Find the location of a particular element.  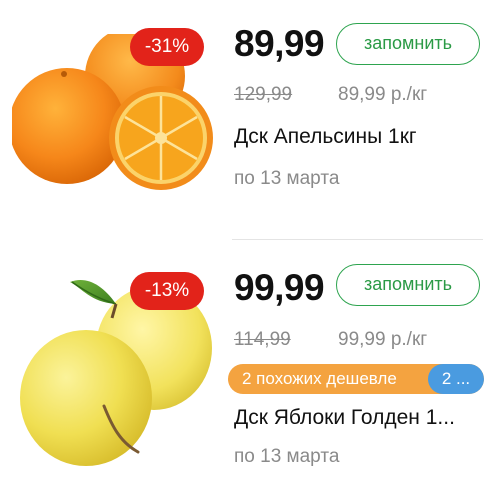

unit-price: 89,99 р./кг is located at coordinates (383, 94).